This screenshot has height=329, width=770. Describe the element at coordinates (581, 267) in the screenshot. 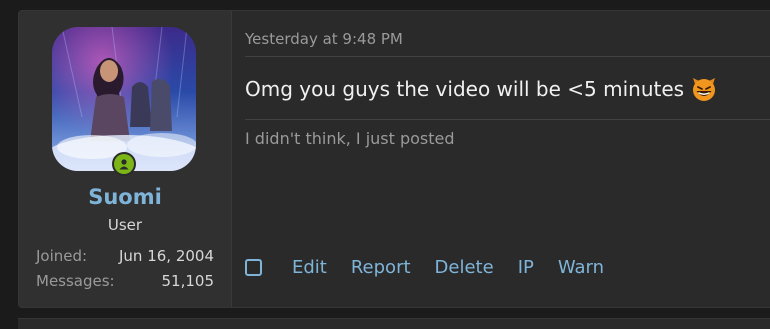

I see `warn-link: Warn` at that location.